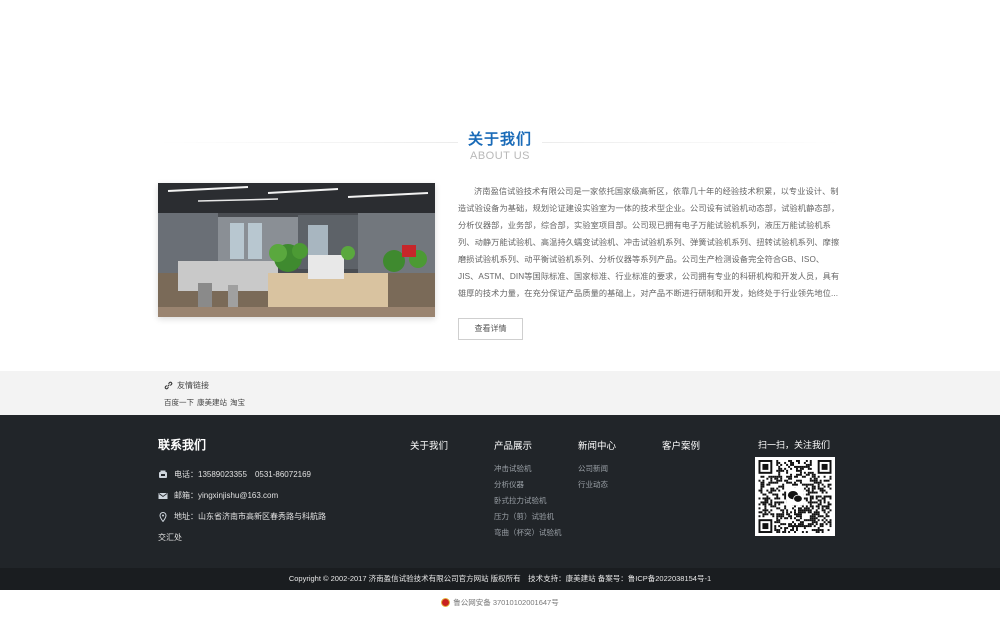 The height and width of the screenshot is (617, 1000). Describe the element at coordinates (490, 329) in the screenshot. I see `view-details-button: 查看详情` at that location.